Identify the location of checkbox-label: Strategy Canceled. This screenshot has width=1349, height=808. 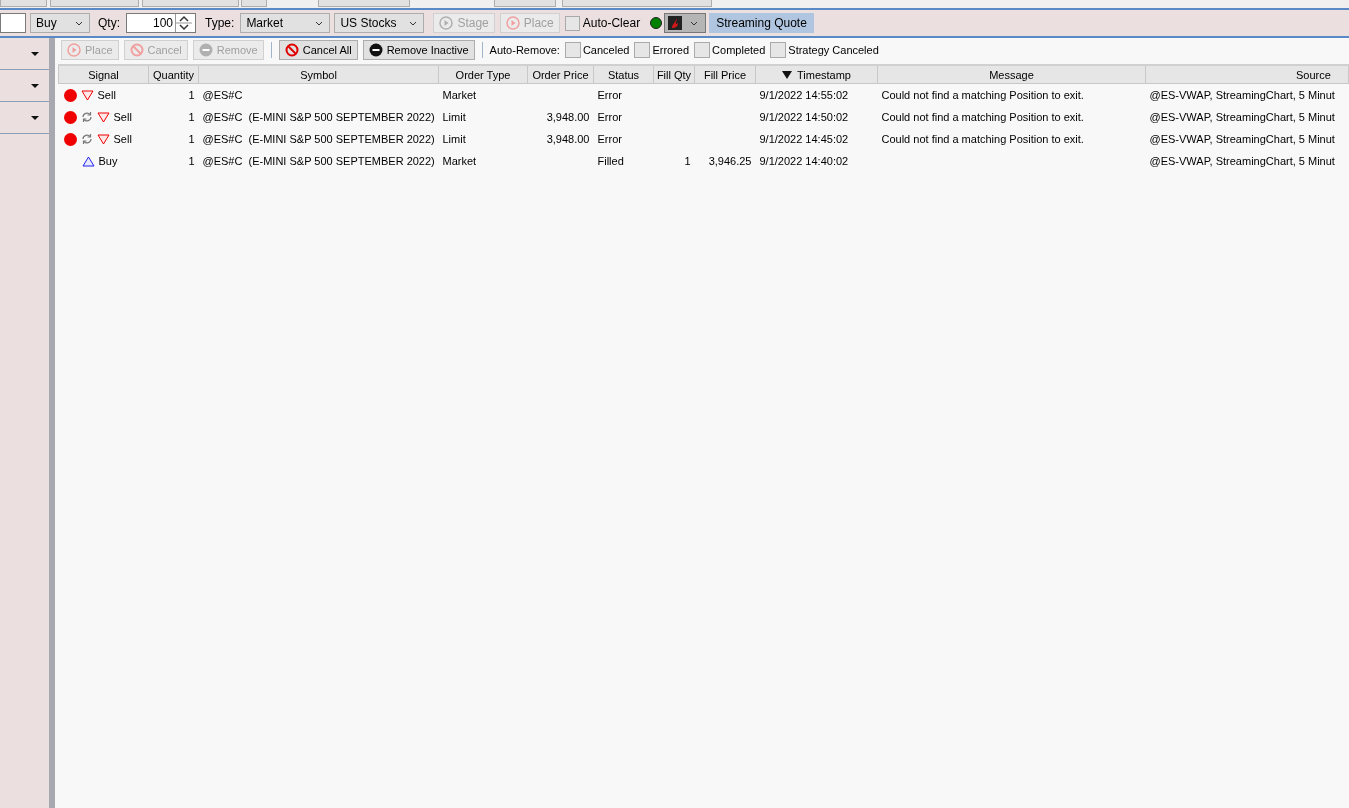
(833, 50).